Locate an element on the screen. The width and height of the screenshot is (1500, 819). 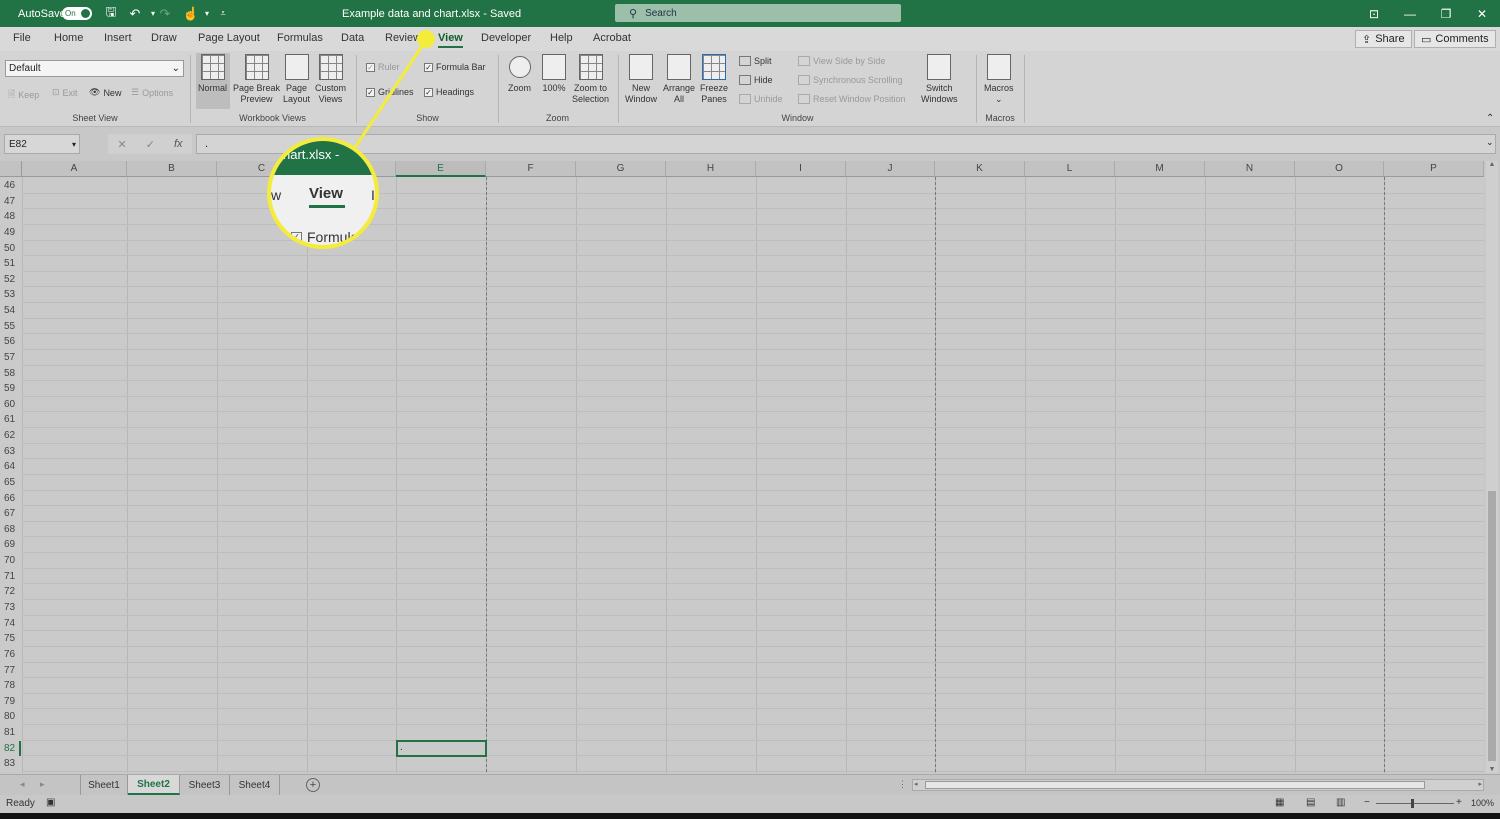
tab-developer: Developer is located at coordinates (506, 38).